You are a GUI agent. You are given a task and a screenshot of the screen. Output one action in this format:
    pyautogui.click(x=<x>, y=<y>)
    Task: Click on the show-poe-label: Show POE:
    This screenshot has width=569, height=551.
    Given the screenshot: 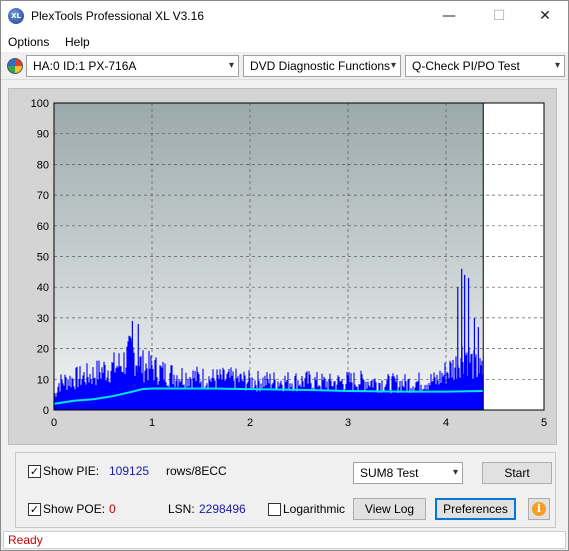 What is the action you would take?
    pyautogui.click(x=74, y=509)
    